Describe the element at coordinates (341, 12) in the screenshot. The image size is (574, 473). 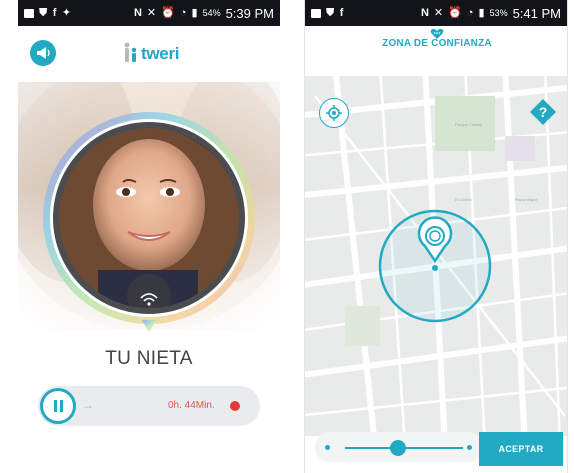
I see `facebook-icon: f` at that location.